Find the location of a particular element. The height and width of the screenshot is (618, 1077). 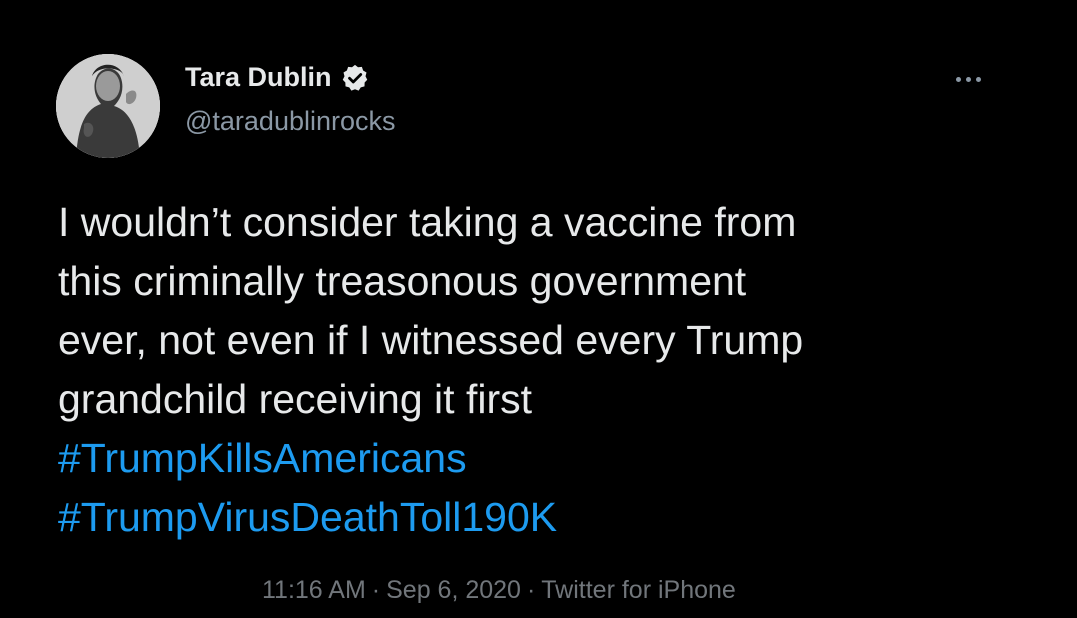

hashtag-link: #TrumpVirusDeathToll190K is located at coordinates (548, 517).